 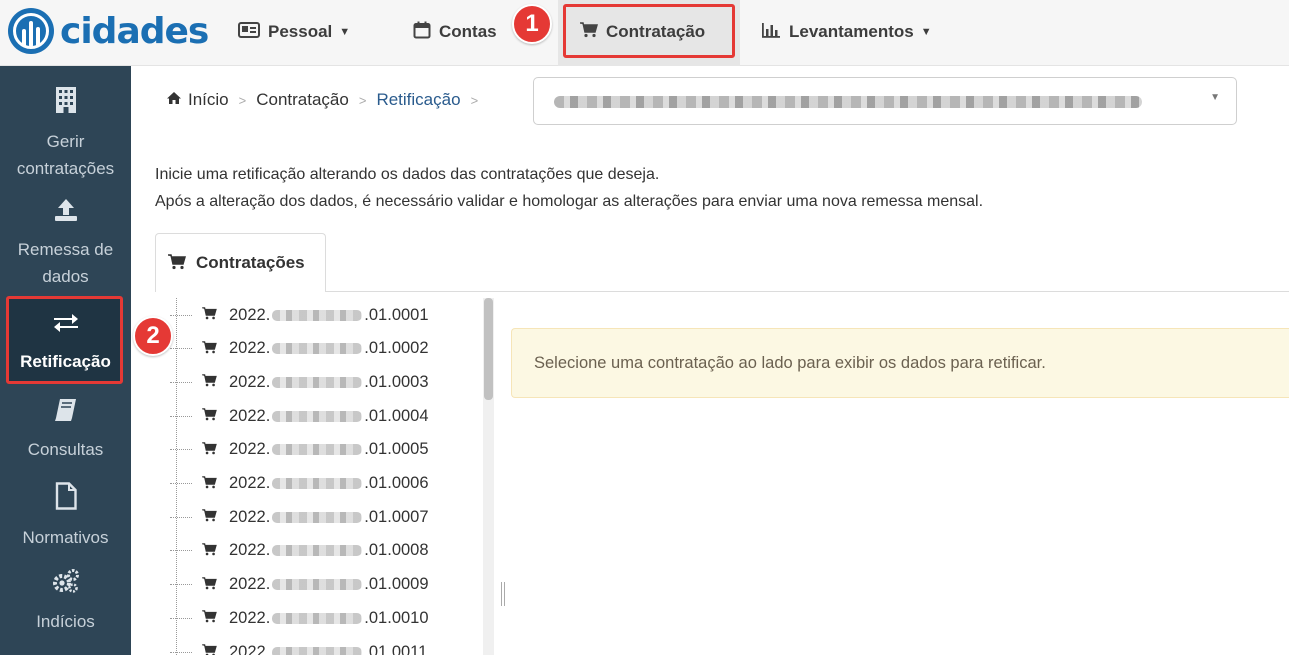 I want to click on tab-contratacoes: Contratações, so click(x=240, y=262).